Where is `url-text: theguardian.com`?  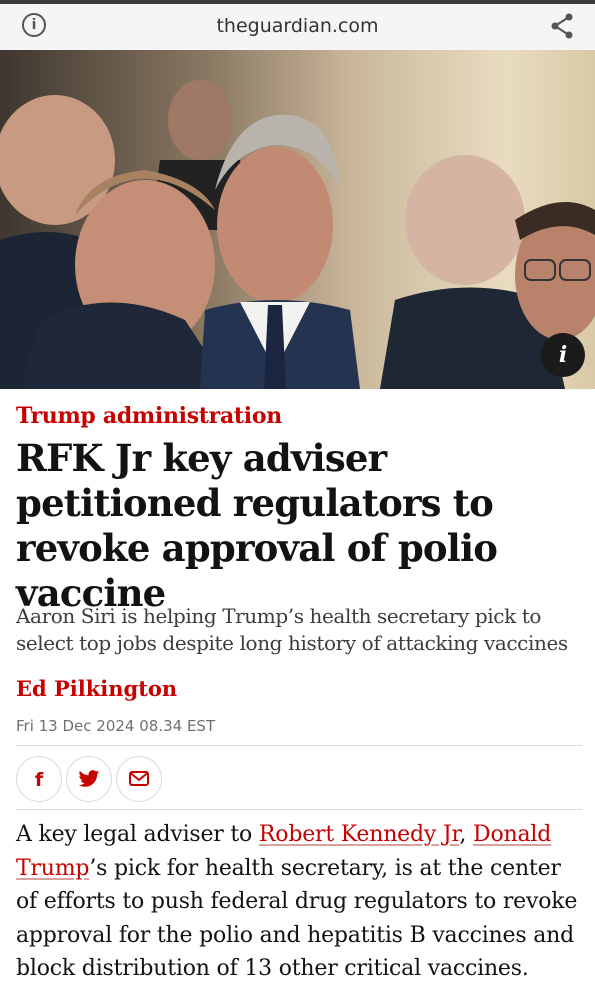
url-text: theguardian.com is located at coordinates (297, 26).